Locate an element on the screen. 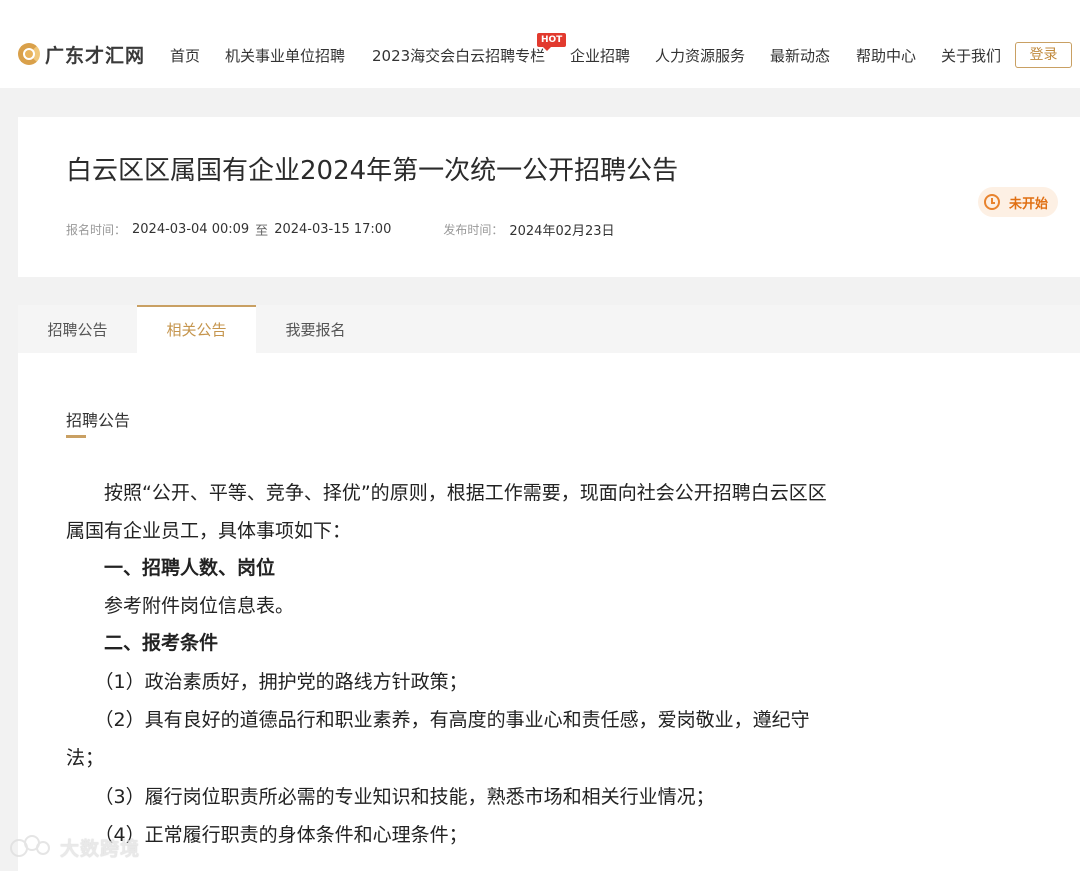 The height and width of the screenshot is (871, 1080). notice-tabs: 招聘公告 相关公告 我要报名 is located at coordinates (549, 329).